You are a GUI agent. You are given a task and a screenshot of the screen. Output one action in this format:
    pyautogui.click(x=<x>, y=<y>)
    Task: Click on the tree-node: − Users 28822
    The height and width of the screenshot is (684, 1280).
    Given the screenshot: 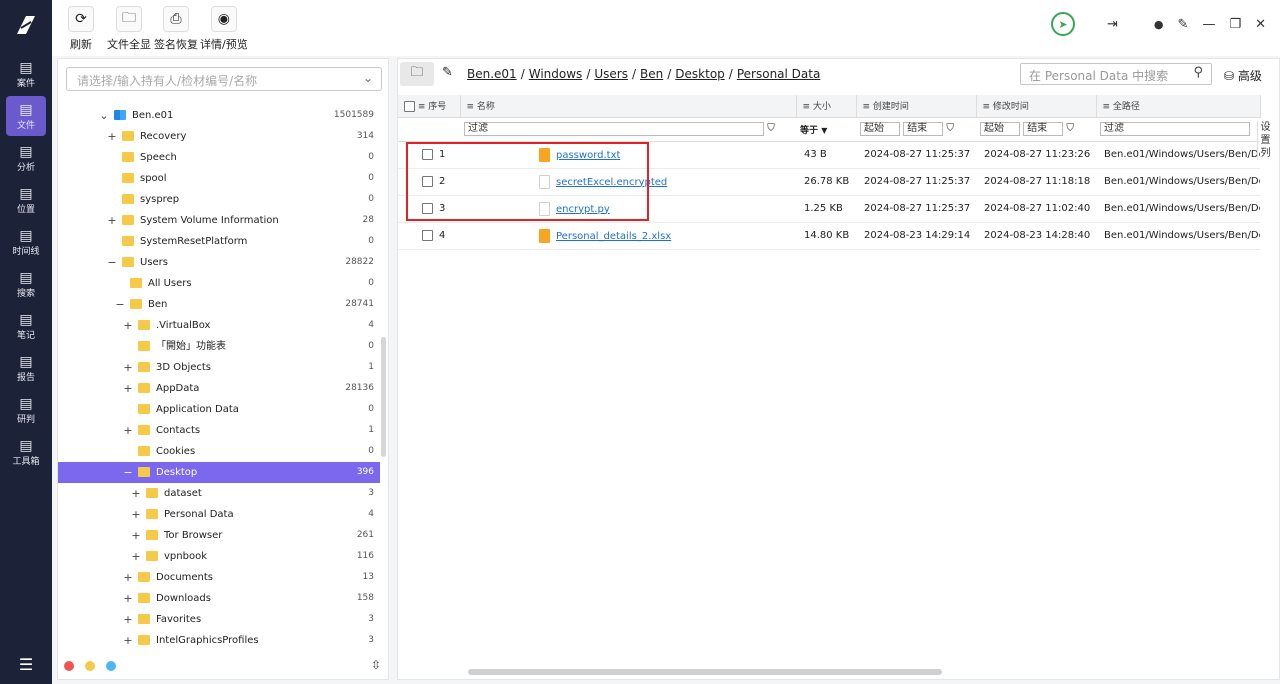 What is the action you would take?
    pyautogui.click(x=219, y=262)
    